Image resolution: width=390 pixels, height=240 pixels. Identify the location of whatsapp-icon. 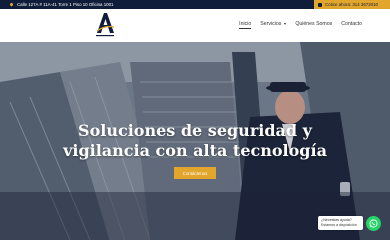
(373, 223).